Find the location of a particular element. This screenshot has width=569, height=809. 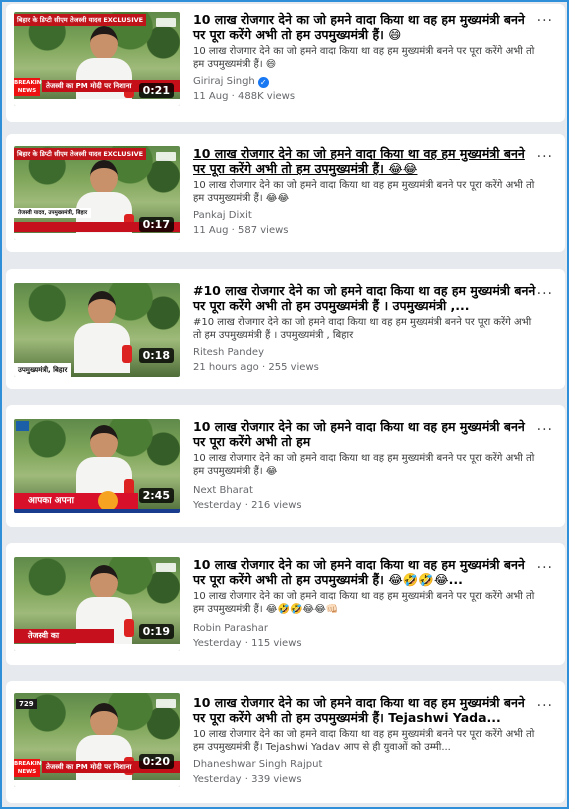

author-name: Ritesh Pandey is located at coordinates (228, 352).